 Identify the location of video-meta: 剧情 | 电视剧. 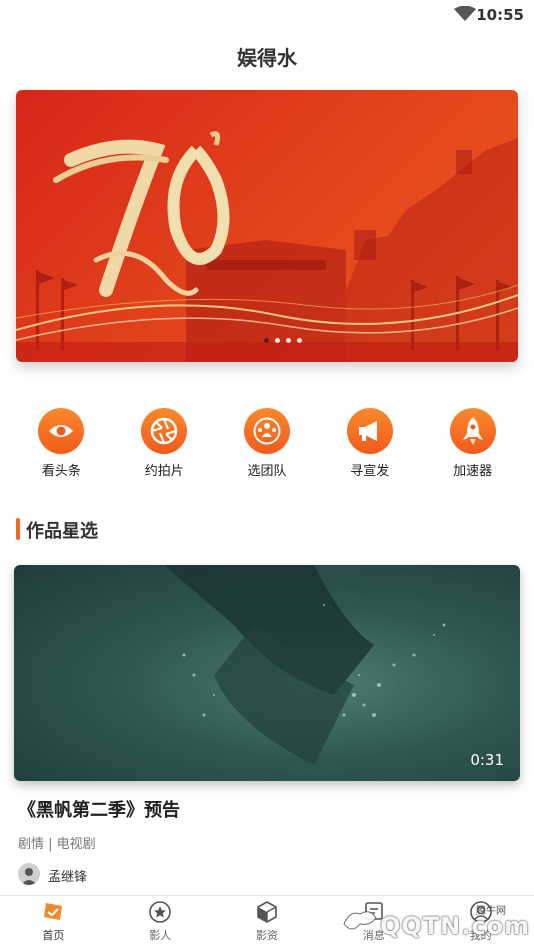
(57, 844).